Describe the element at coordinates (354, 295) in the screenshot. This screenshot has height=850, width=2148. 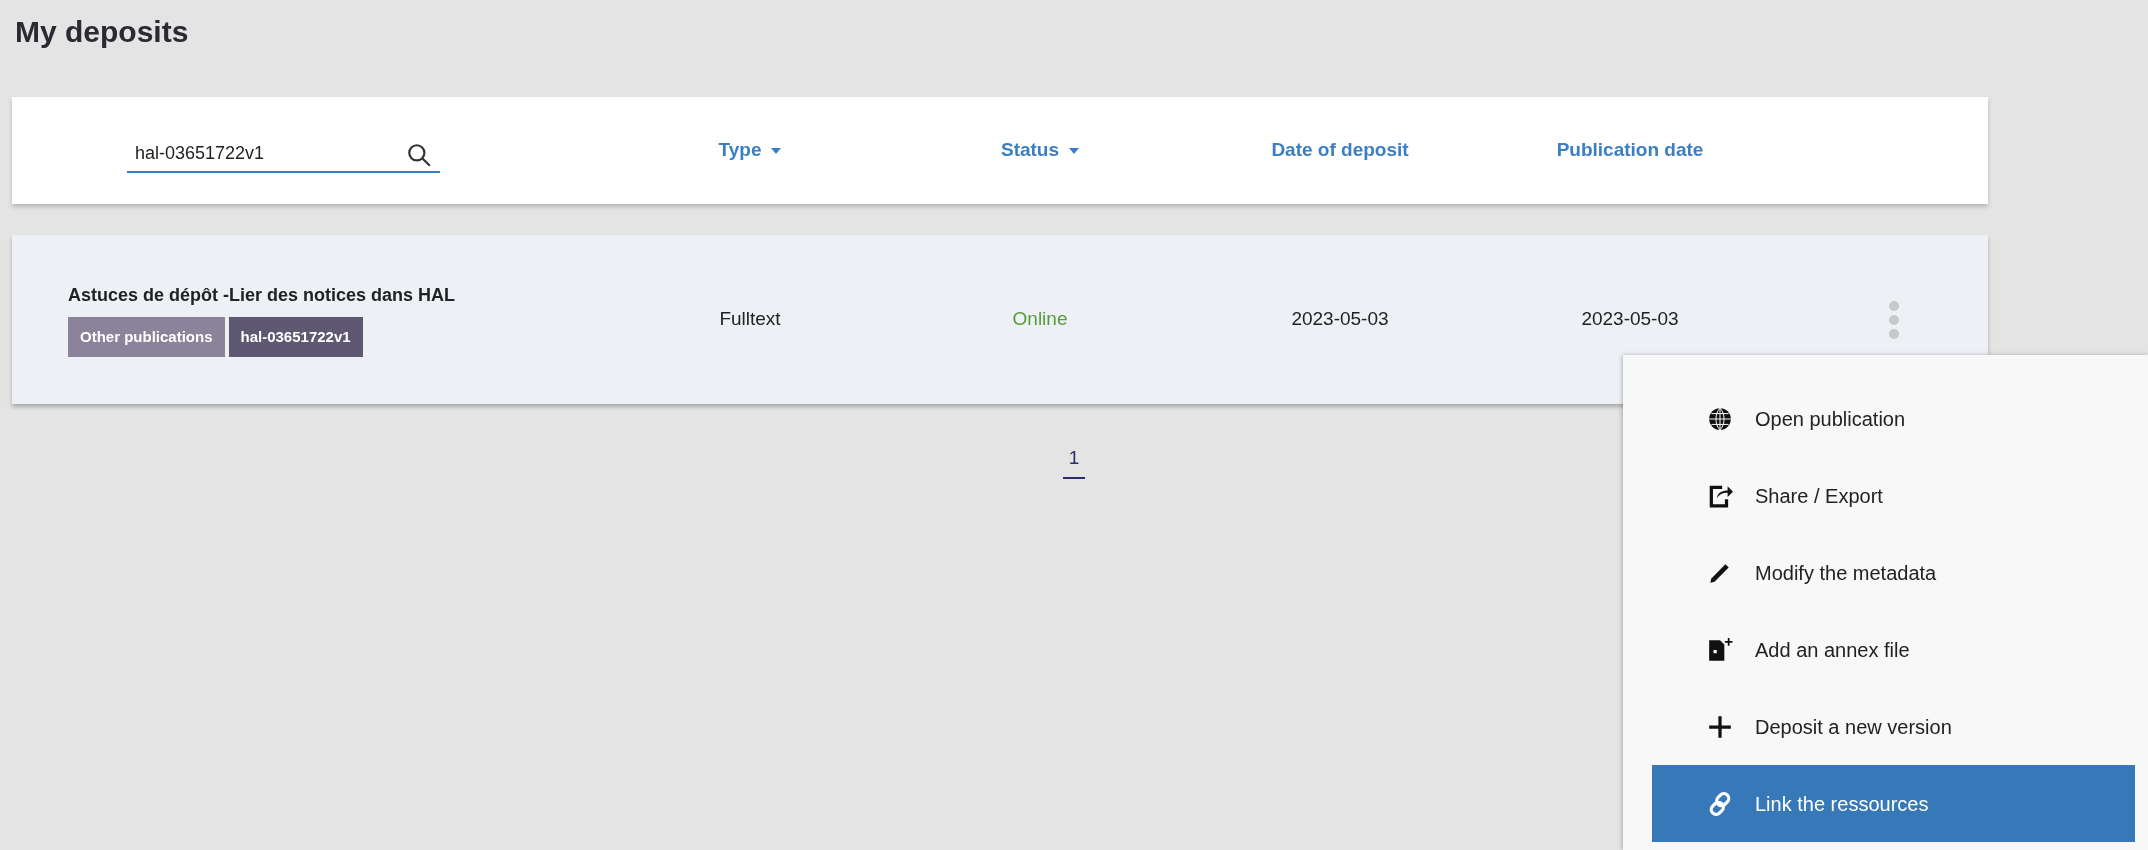
I see `deposit-title: Astuces de dépôt -Lier des notices dans HAL` at that location.